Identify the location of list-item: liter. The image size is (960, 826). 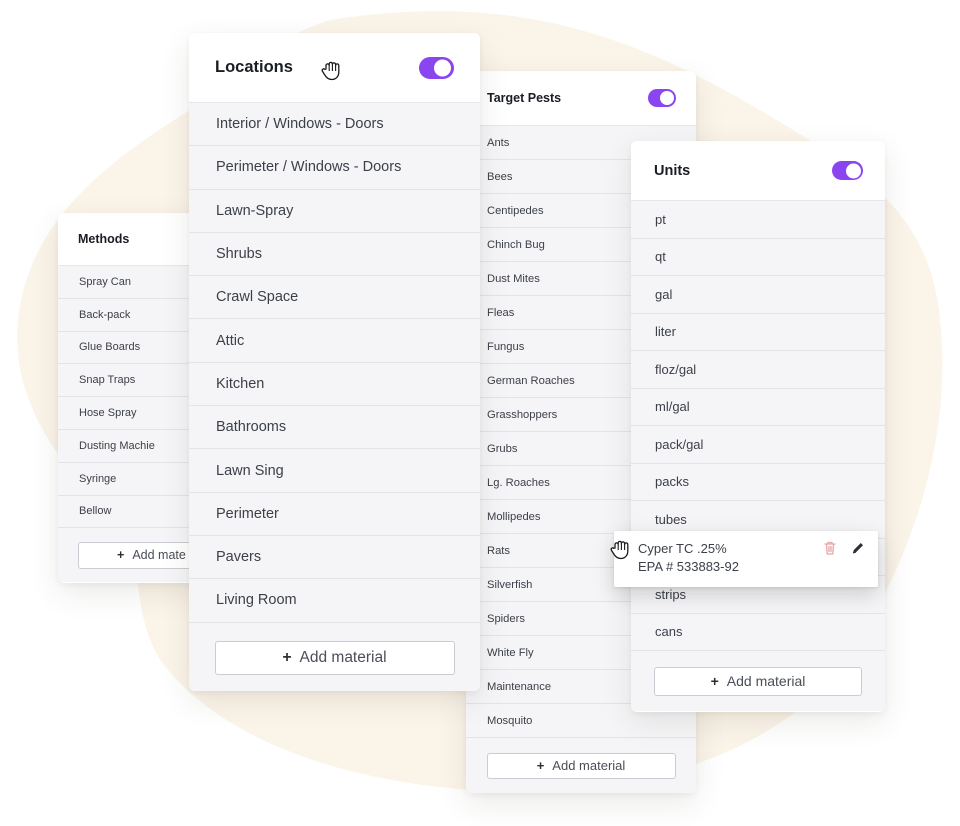
(758, 332).